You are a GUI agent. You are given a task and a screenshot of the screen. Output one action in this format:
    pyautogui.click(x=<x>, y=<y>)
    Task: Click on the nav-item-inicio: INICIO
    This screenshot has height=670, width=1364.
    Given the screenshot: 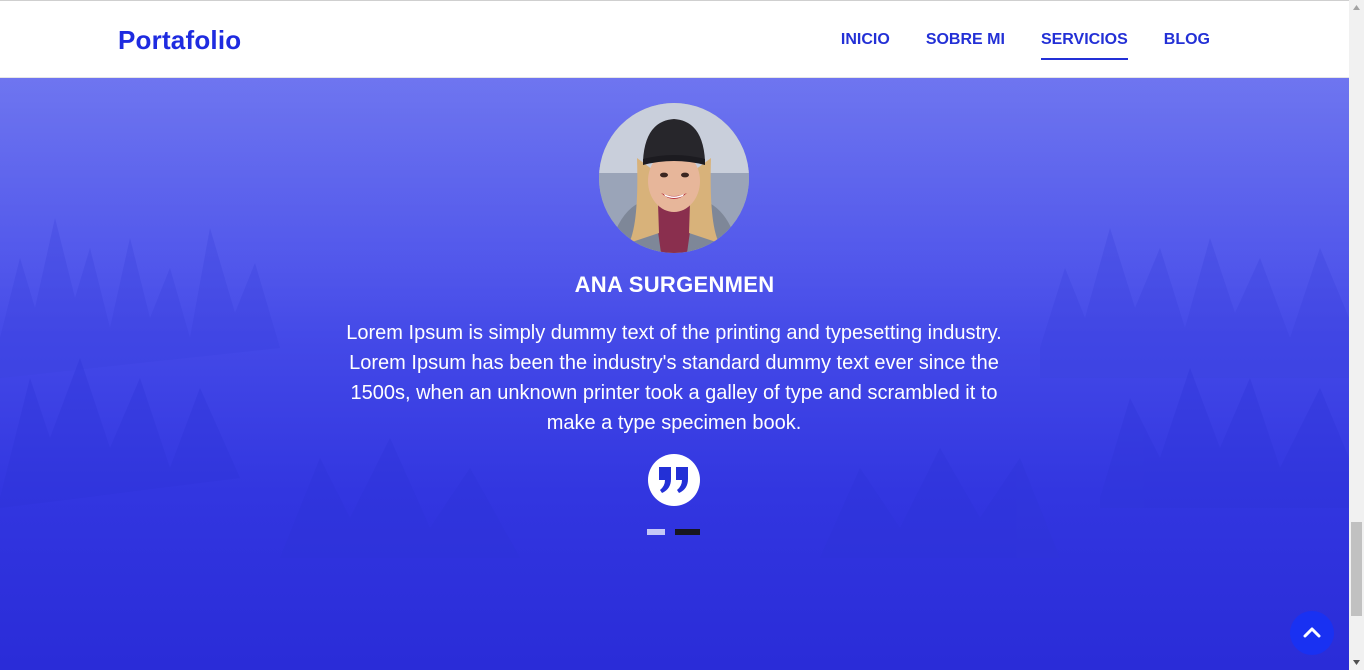 What is the action you would take?
    pyautogui.click(x=865, y=45)
    